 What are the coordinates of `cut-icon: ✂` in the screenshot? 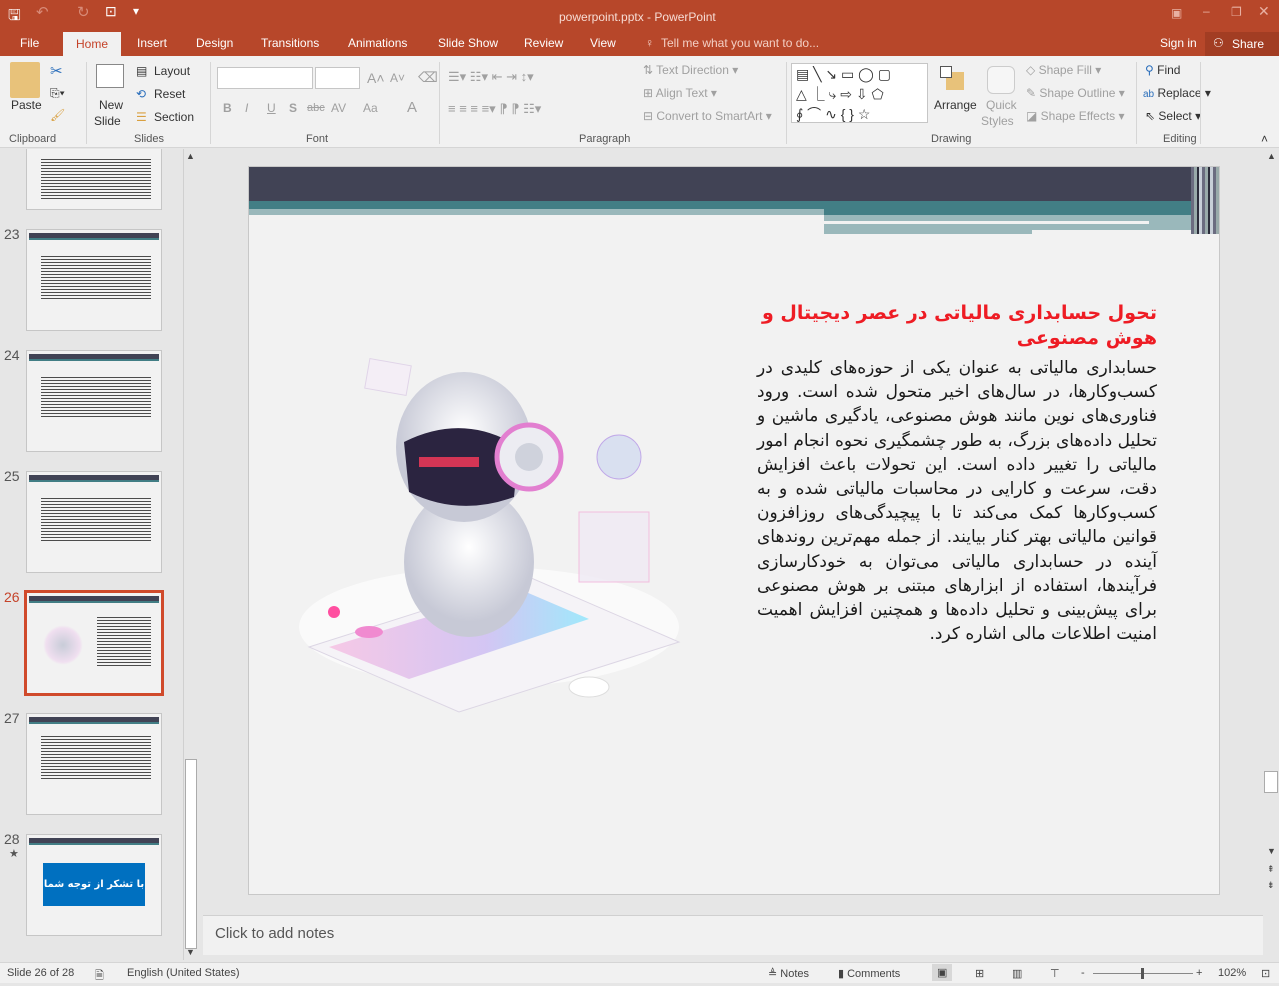 It's located at (56, 71).